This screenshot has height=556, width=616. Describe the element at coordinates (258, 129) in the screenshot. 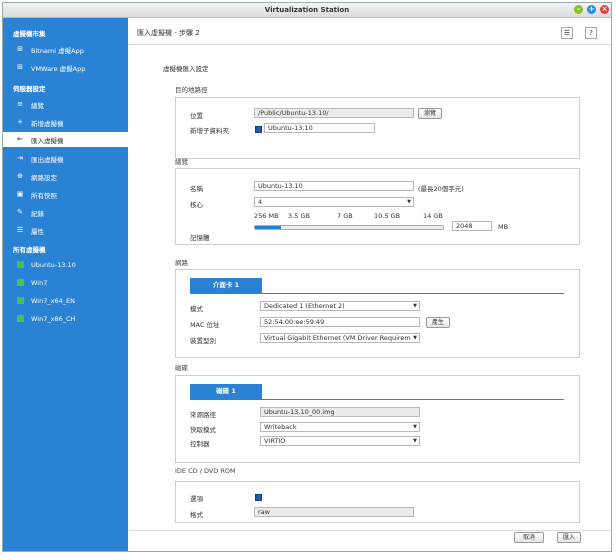

I see `new-folder-checkbox` at that location.